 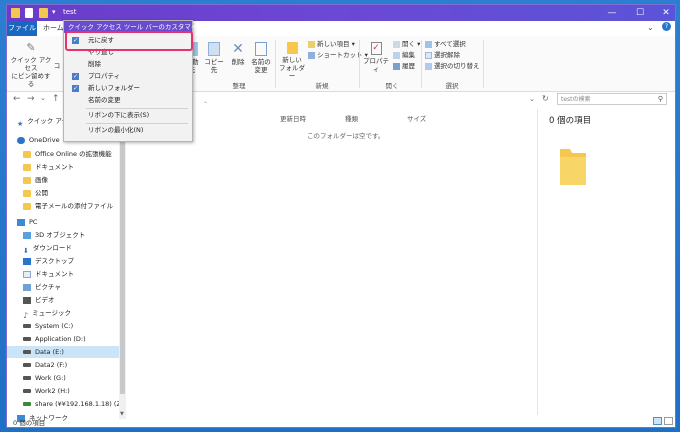 I want to click on delete-label: 削除, so click(x=238, y=62).